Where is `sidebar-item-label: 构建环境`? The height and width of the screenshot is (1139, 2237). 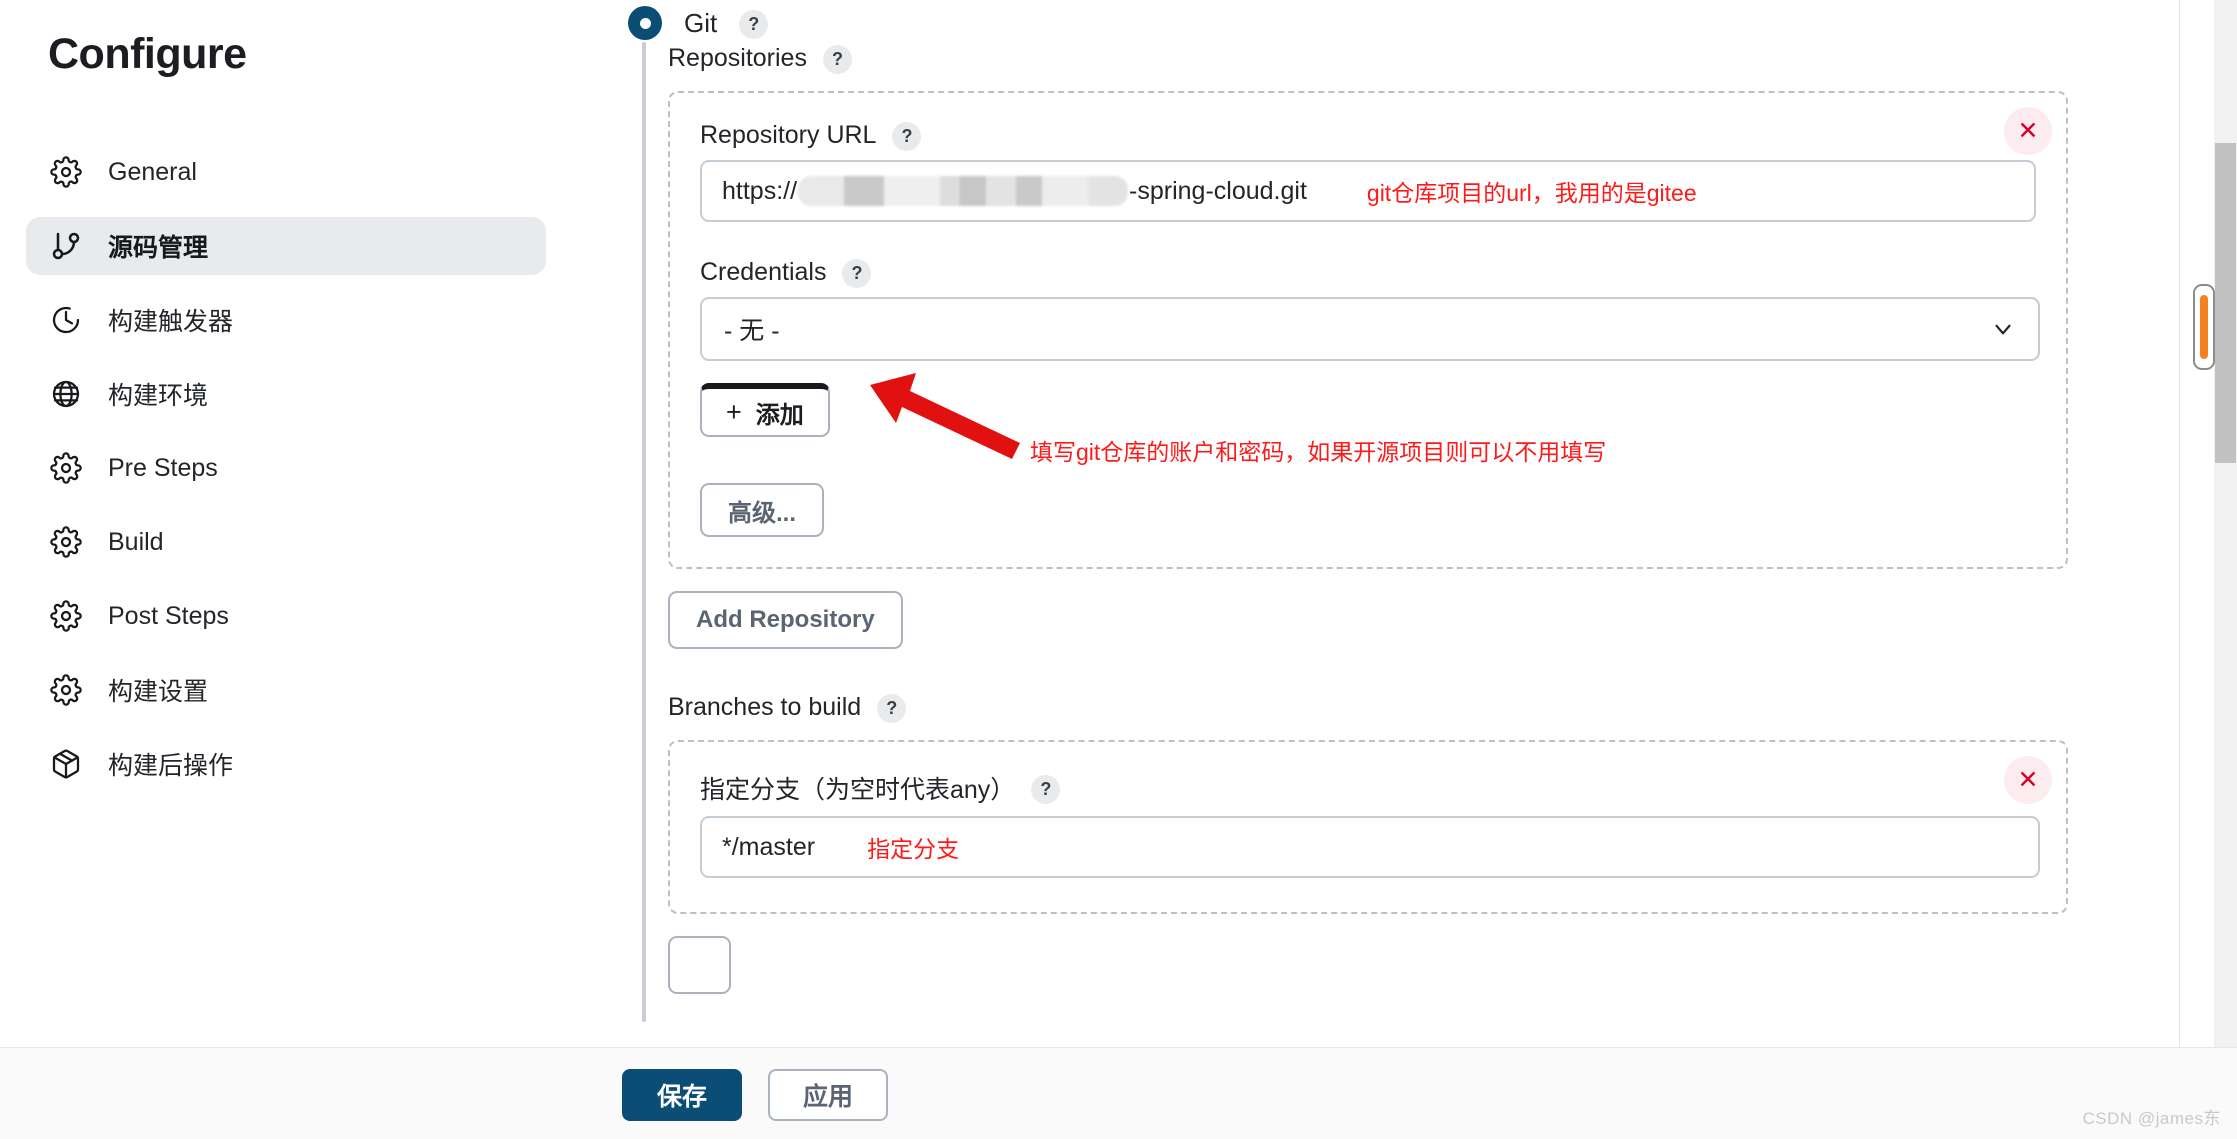 sidebar-item-label: 构建环境 is located at coordinates (158, 396).